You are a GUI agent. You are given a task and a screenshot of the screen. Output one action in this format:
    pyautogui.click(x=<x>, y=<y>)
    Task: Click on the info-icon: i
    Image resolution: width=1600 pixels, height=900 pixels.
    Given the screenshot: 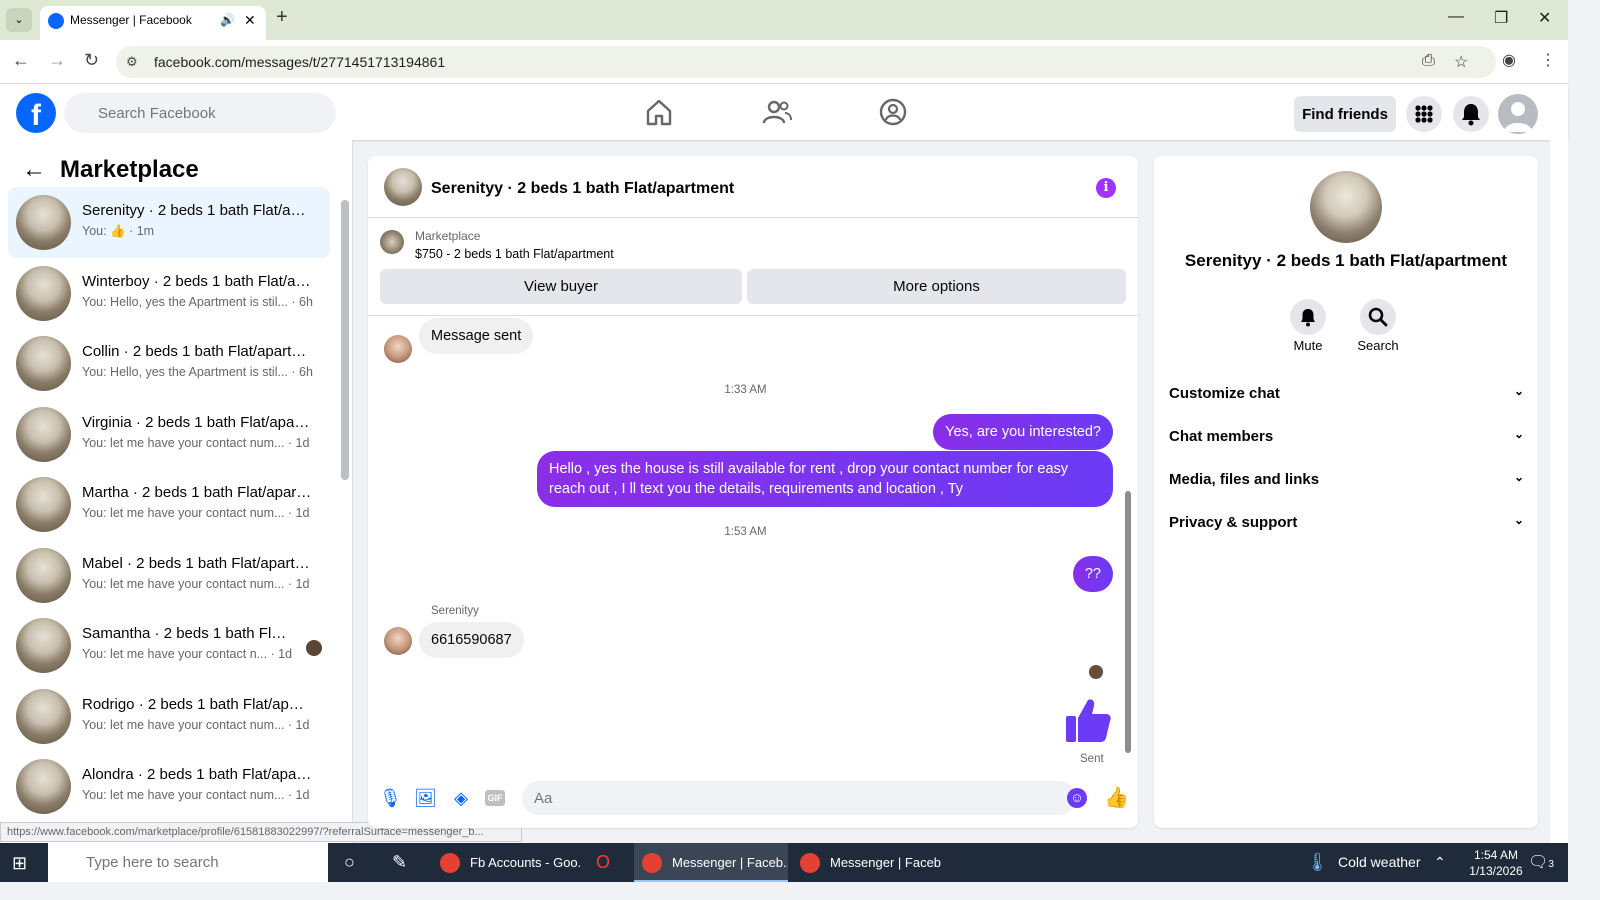 What is the action you would take?
    pyautogui.click(x=1106, y=188)
    